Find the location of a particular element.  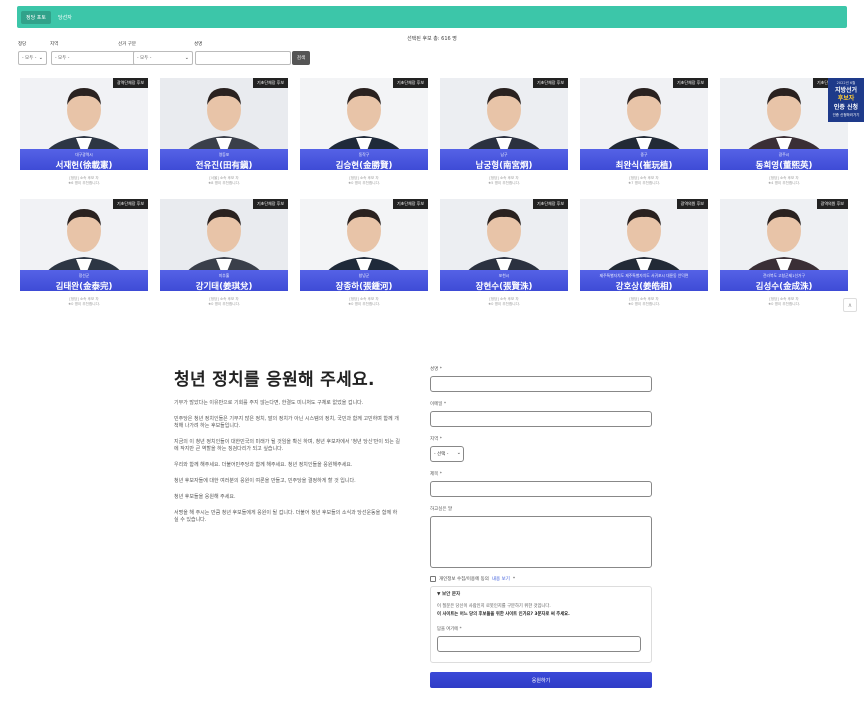

candidate-name: 최완식(崔玩植) is located at coordinates (644, 165).